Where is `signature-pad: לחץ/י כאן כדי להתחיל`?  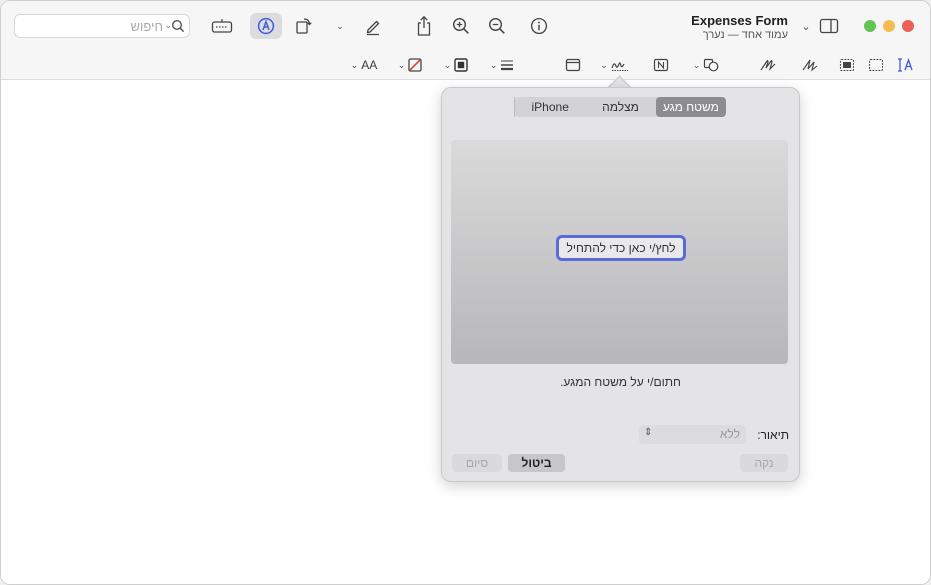 signature-pad: לחץ/י כאן כדי להתחיל is located at coordinates (619, 252).